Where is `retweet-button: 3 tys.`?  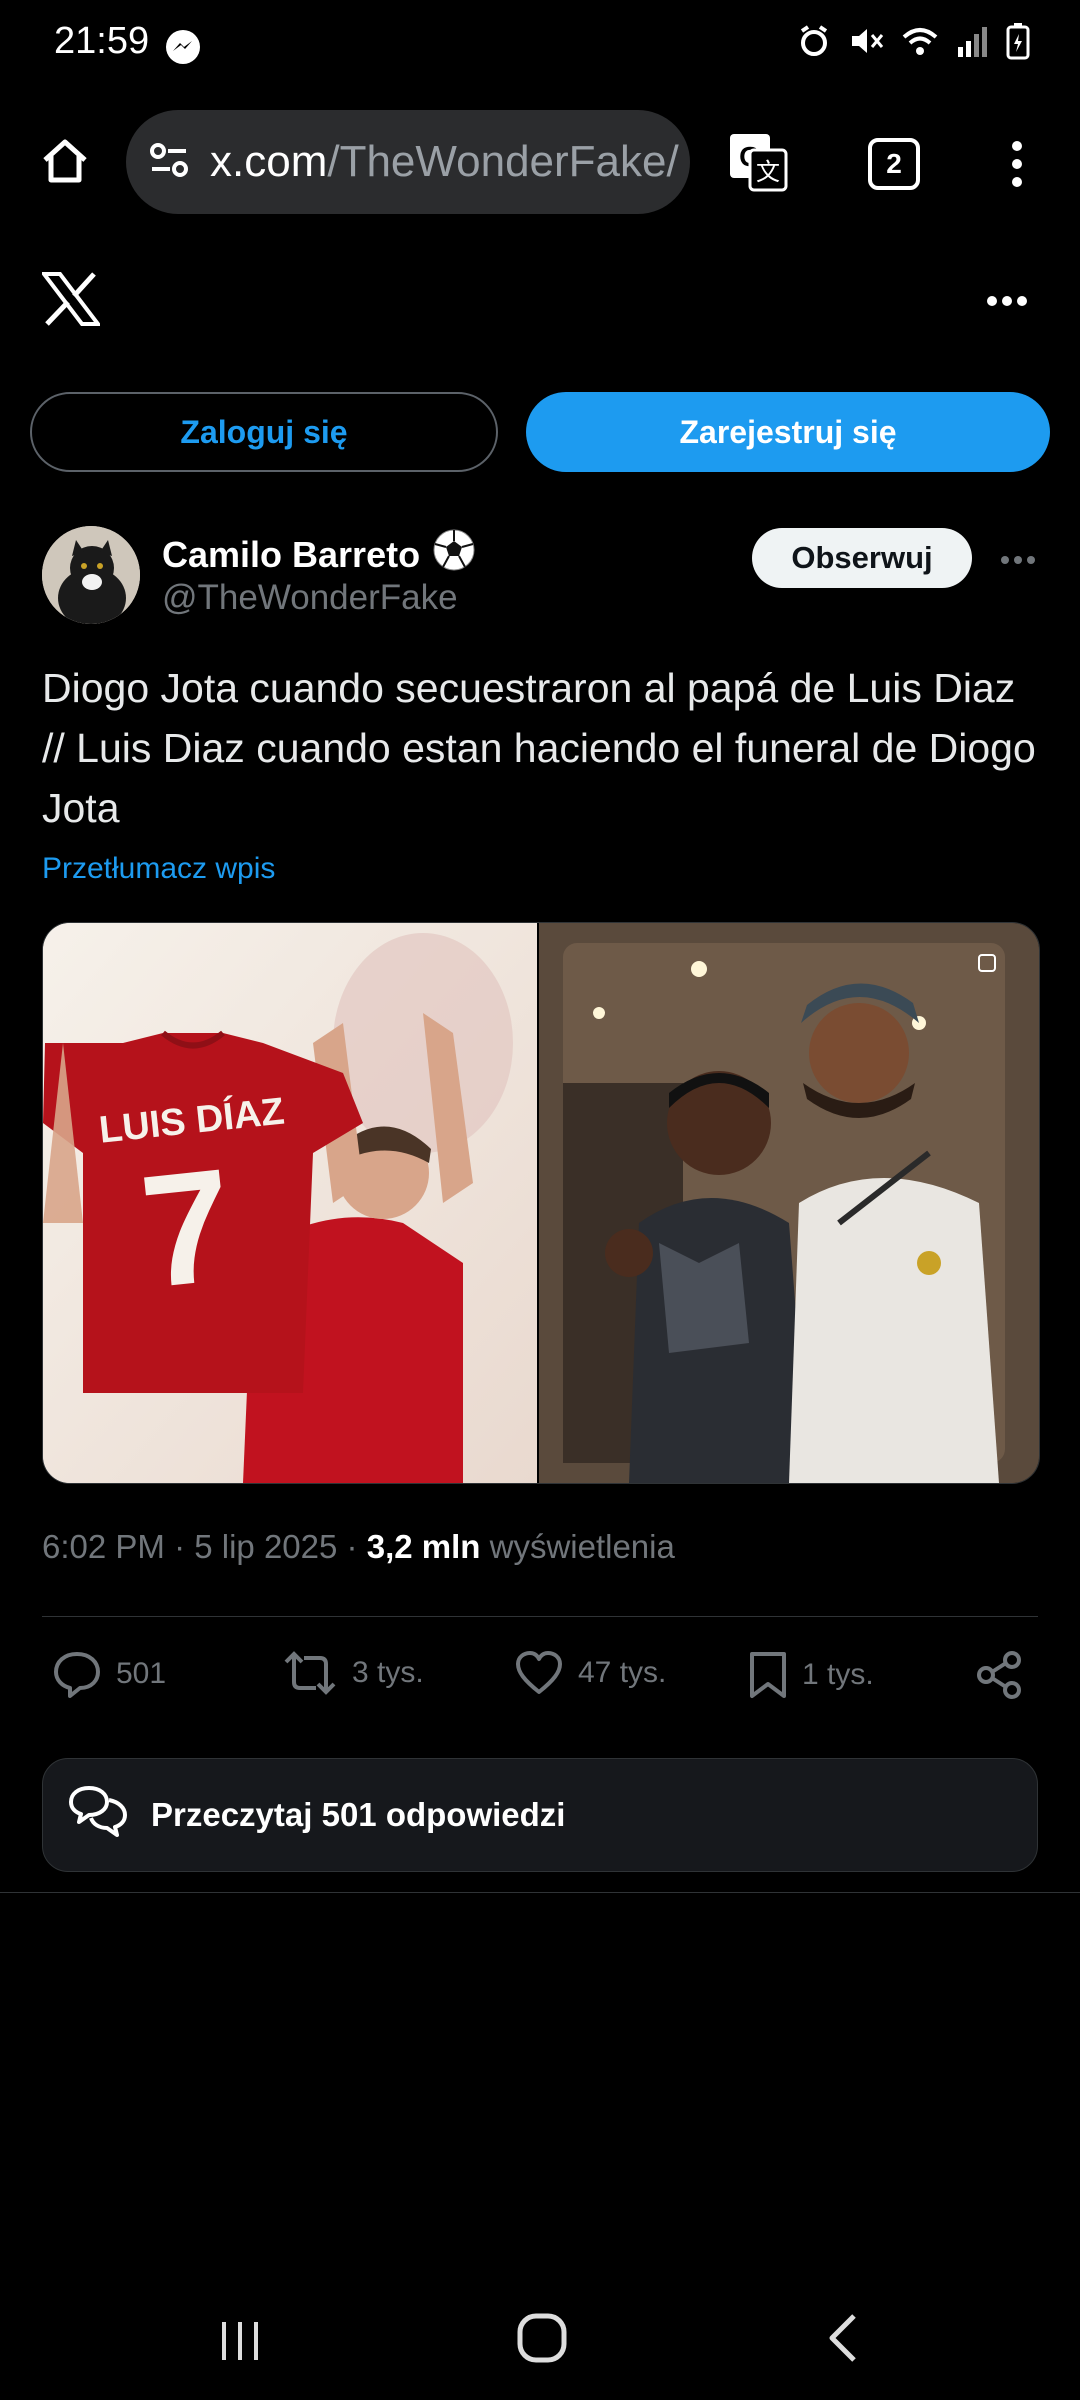 retweet-button: 3 tys. is located at coordinates (353, 1673).